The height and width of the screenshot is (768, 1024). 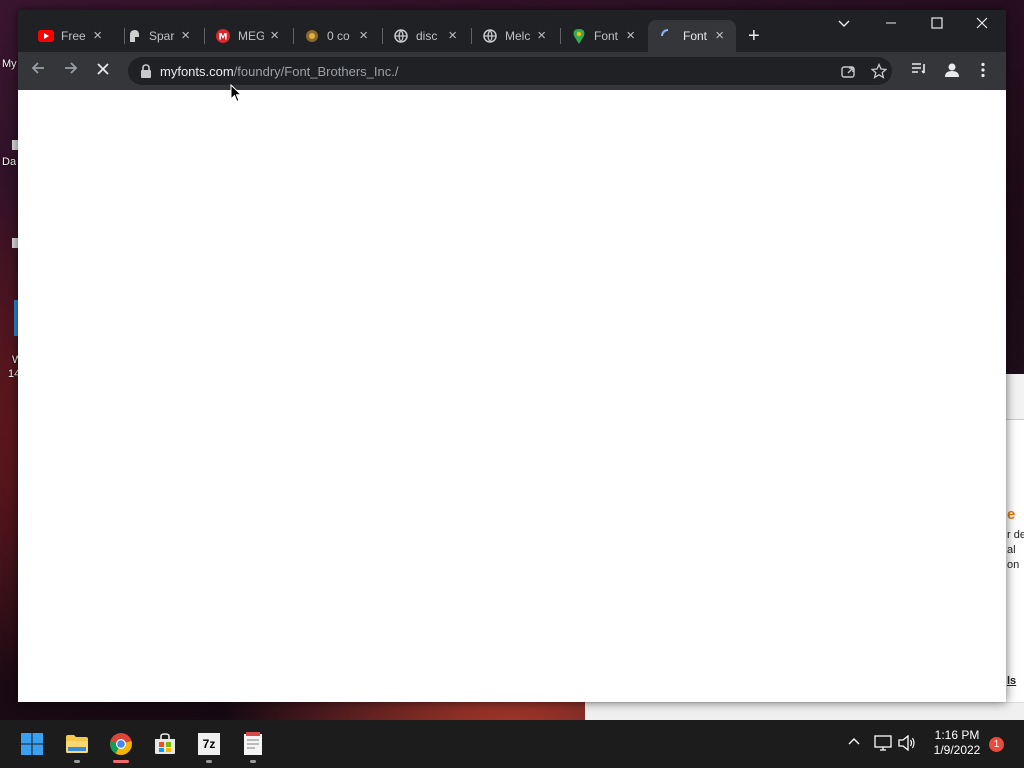 What do you see at coordinates (579, 36) in the screenshot?
I see `maps-pin-icon` at bounding box center [579, 36].